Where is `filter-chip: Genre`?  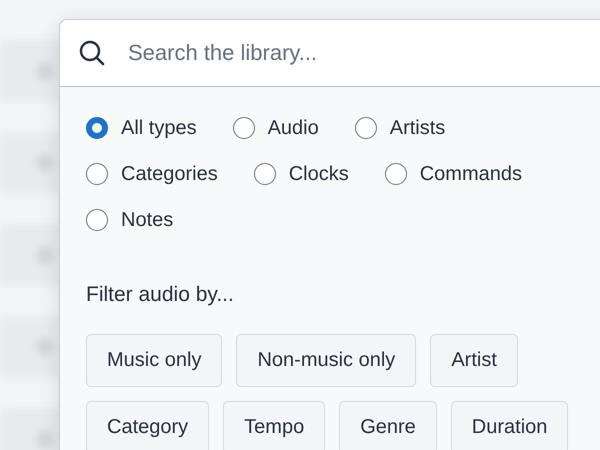
filter-chip: Genre is located at coordinates (388, 425).